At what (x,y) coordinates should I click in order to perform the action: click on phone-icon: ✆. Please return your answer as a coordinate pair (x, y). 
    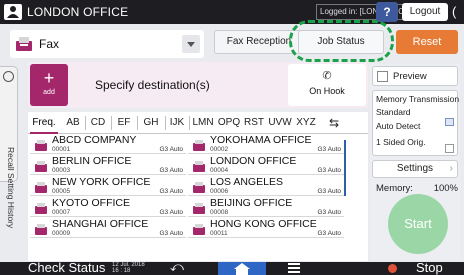
    Looking at the image, I should click on (327, 76).